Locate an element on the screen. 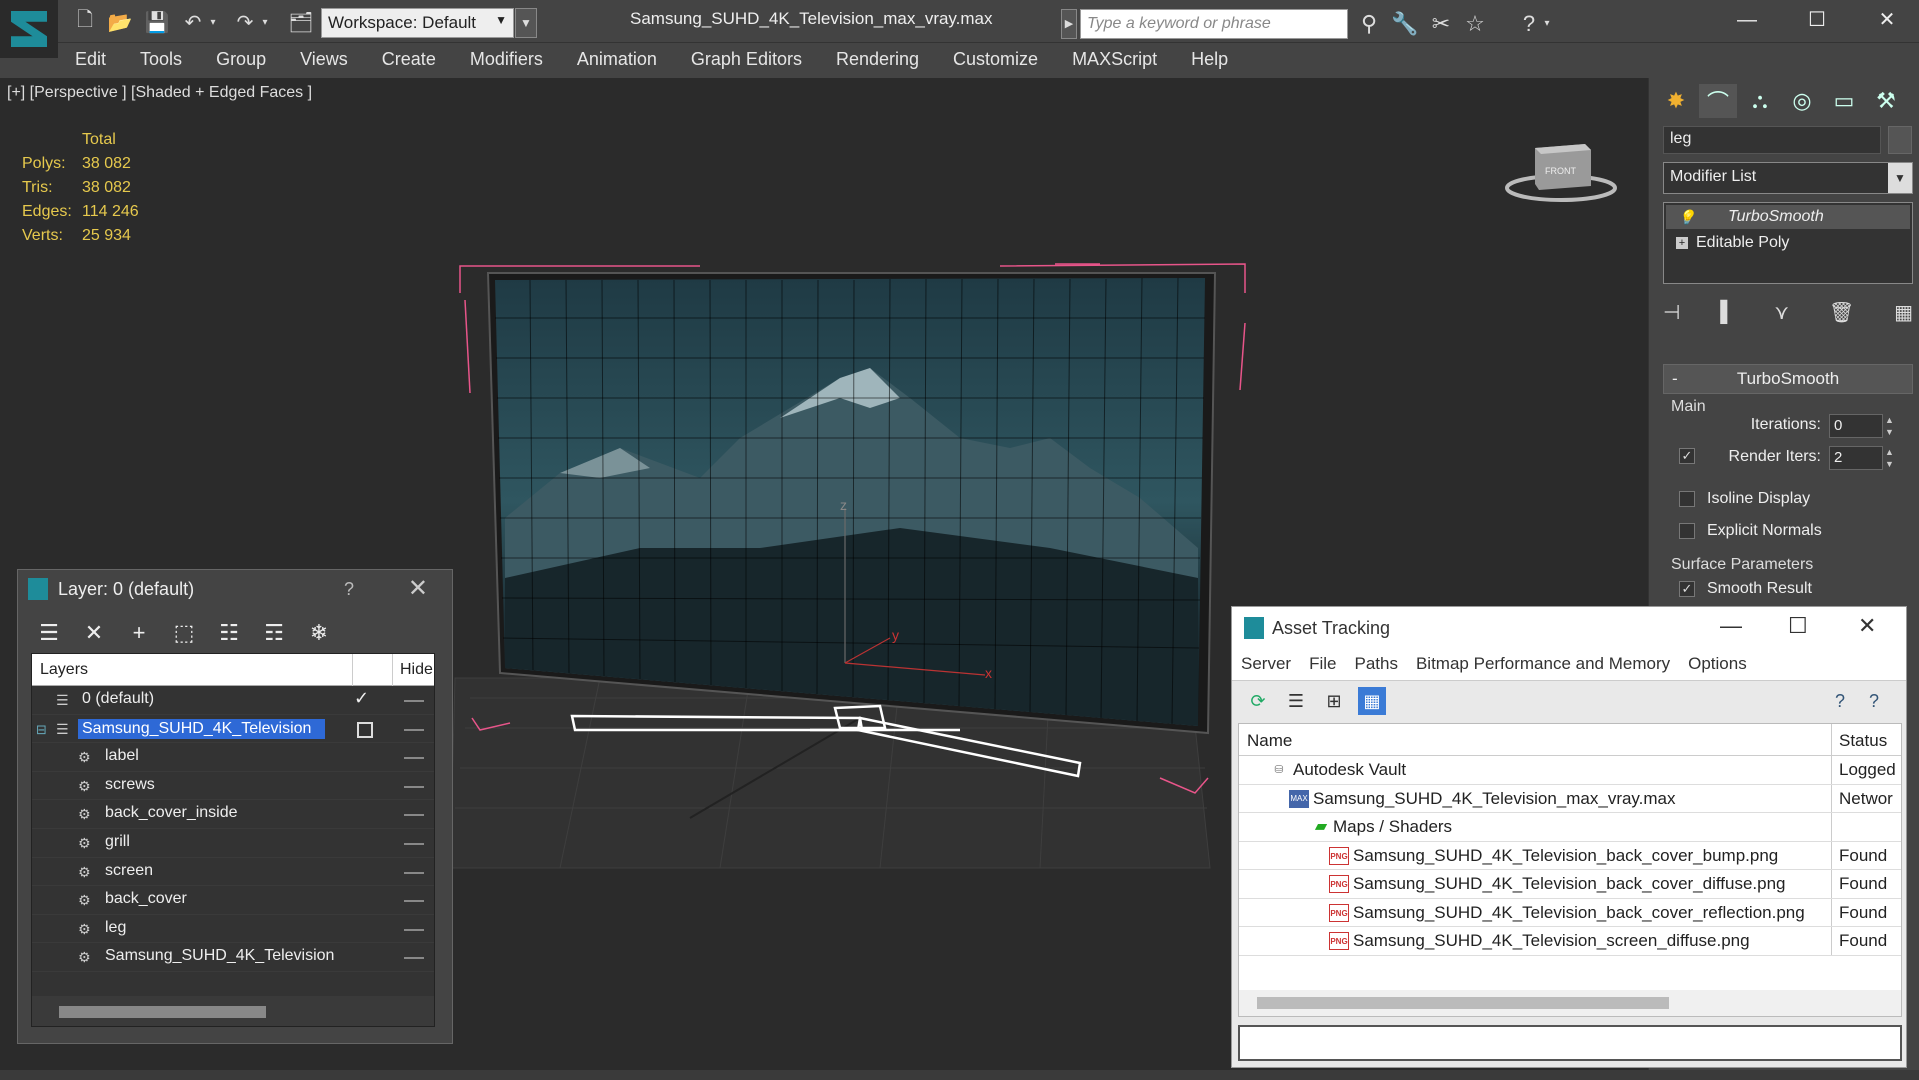 This screenshot has width=1919, height=1080. asset-row: ⛁ Autodesk Vault Logged is located at coordinates (1570, 770).